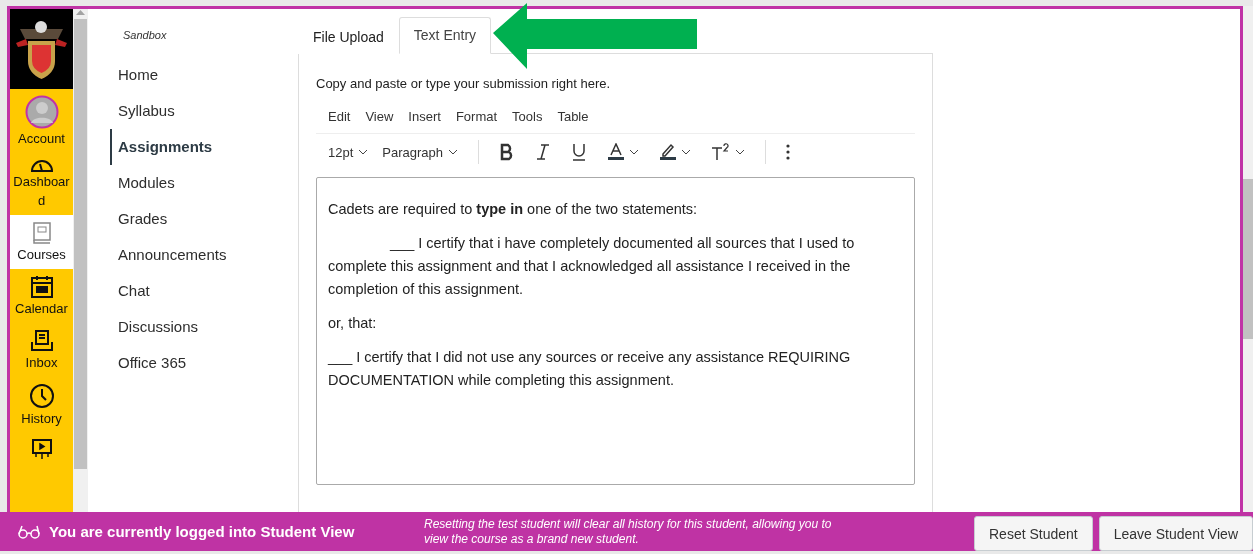 This screenshot has width=1253, height=554. I want to click on course-nav-link: Home, so click(204, 75).